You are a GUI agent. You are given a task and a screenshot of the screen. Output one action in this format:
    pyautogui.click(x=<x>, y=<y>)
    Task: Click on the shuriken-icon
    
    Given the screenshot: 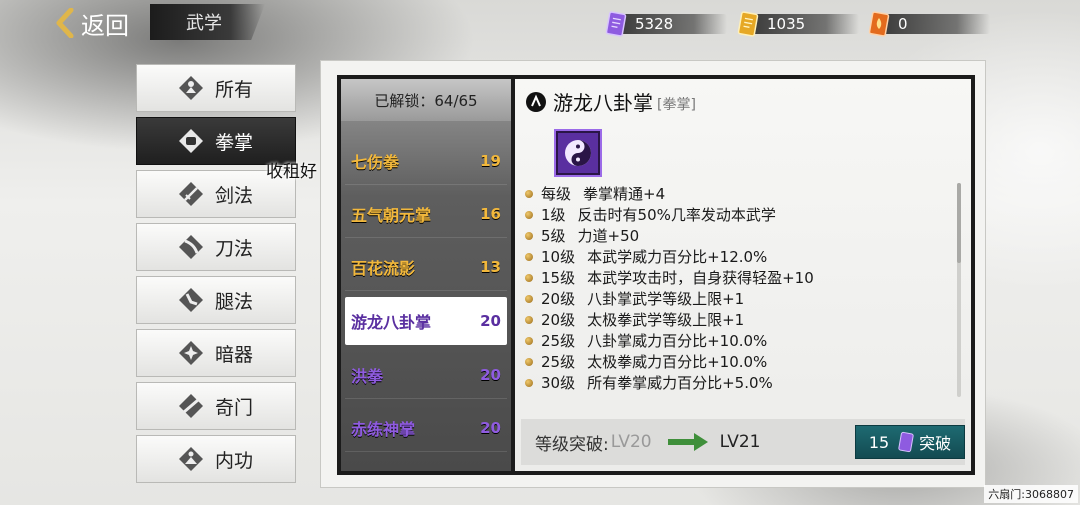 What is the action you would take?
    pyautogui.click(x=191, y=353)
    